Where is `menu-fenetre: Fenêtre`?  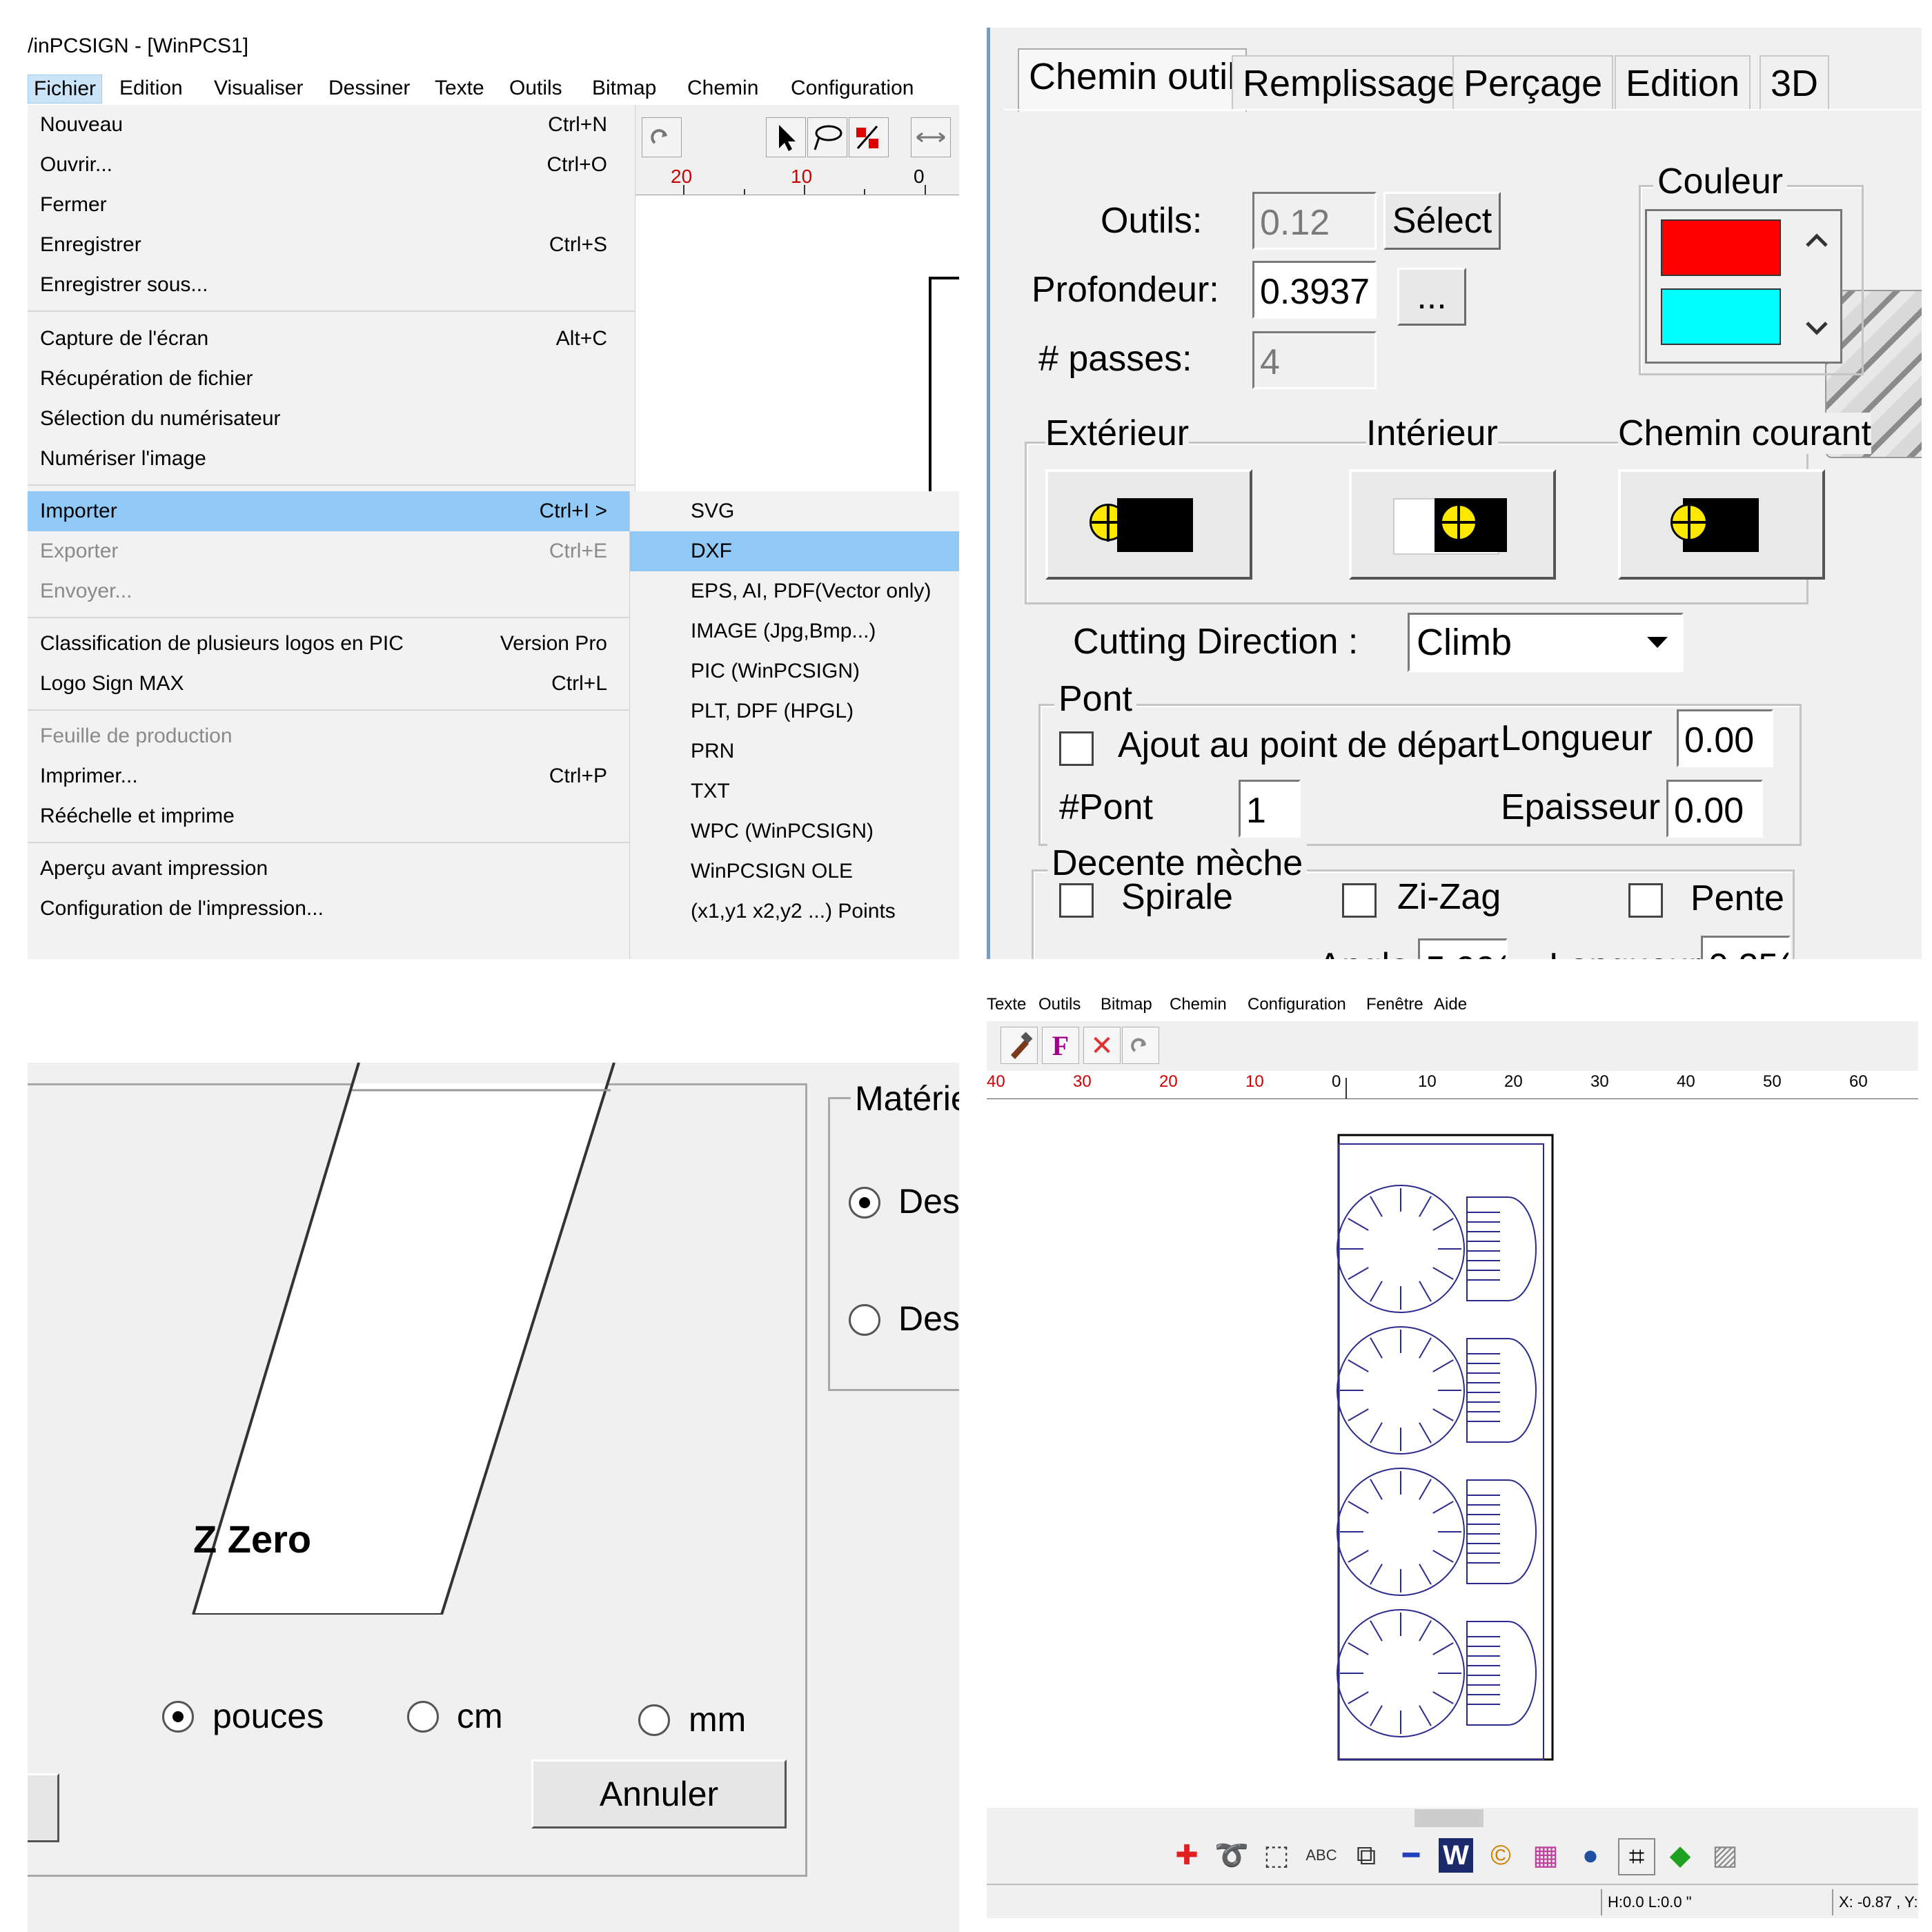 menu-fenetre: Fenêtre is located at coordinates (1394, 1004).